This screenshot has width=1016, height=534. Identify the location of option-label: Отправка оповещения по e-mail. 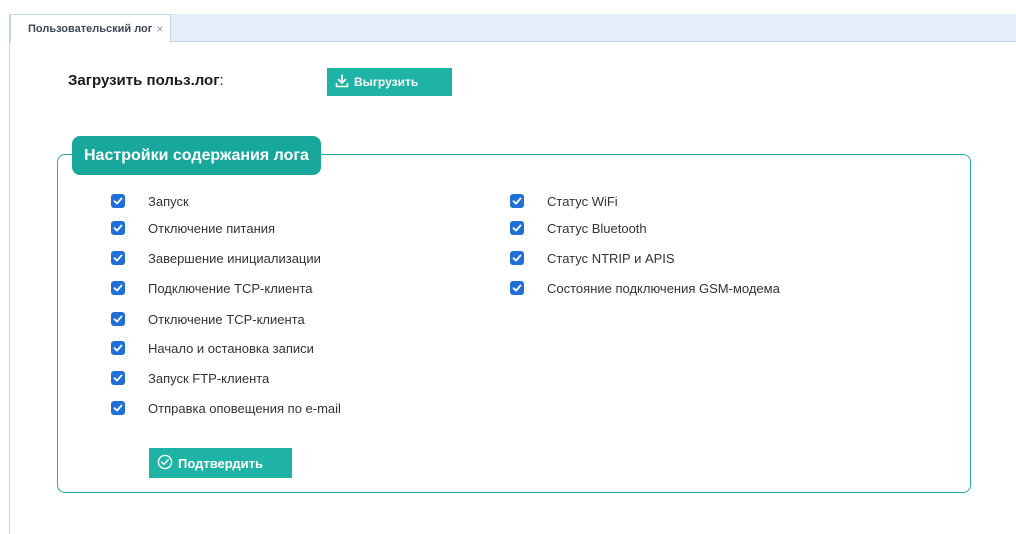
(244, 408).